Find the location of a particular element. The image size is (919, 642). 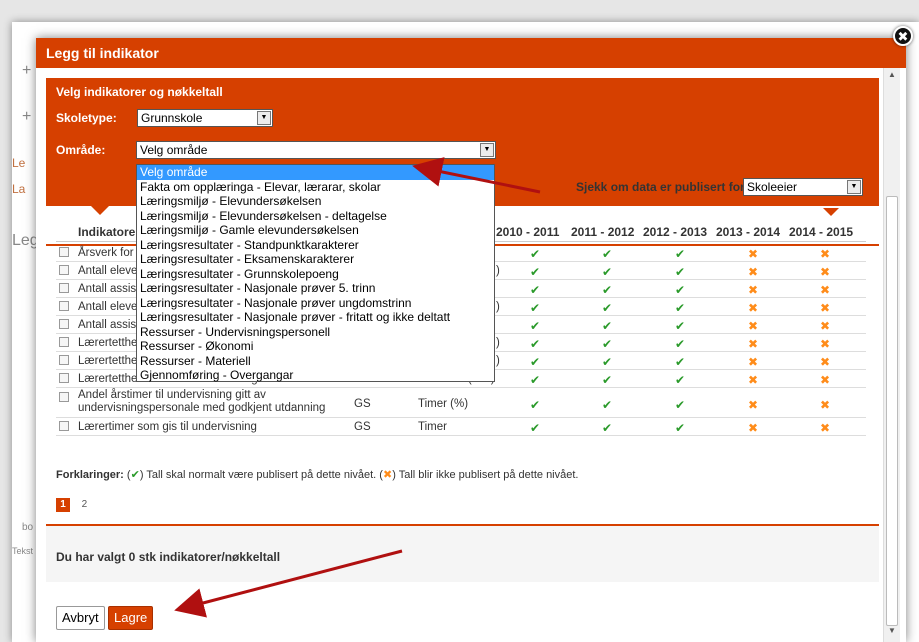

scroll-down-icon: ▼ is located at coordinates (892, 633).